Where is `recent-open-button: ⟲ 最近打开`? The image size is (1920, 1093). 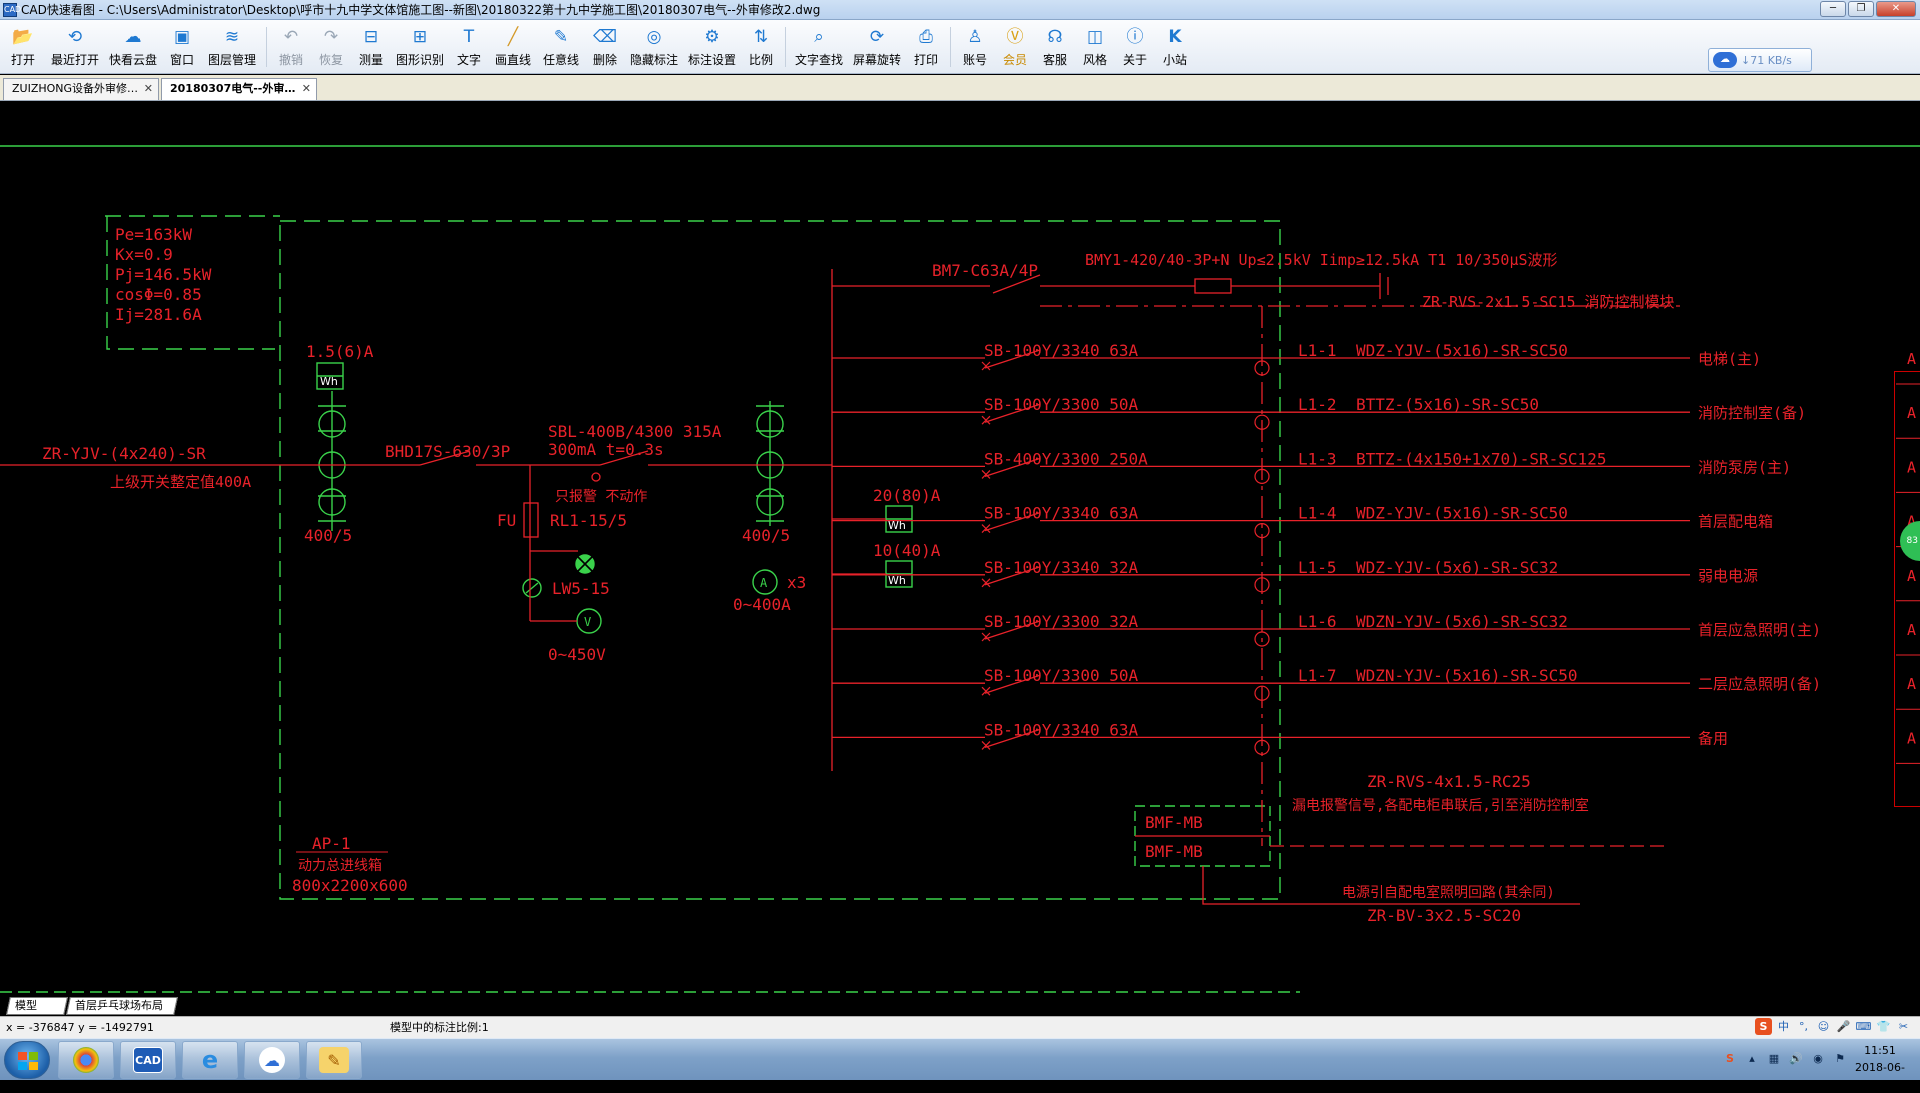 recent-open-button: ⟲ 最近打开 is located at coordinates (75, 47).